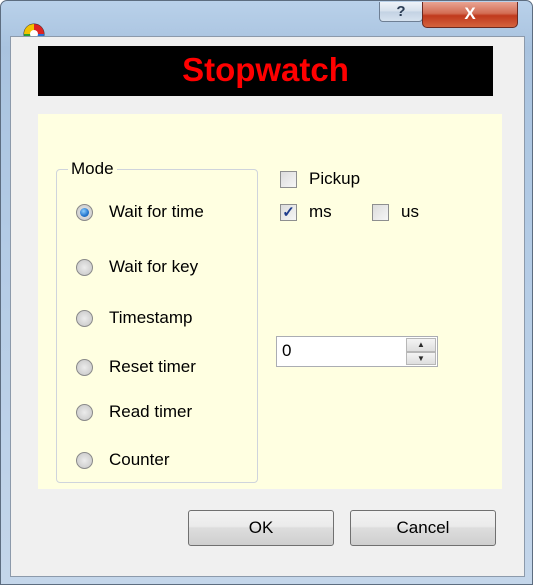 Image resolution: width=533 pixels, height=585 pixels. Describe the element at coordinates (421, 345) in the screenshot. I see `spin-up-icon: ▲` at that location.